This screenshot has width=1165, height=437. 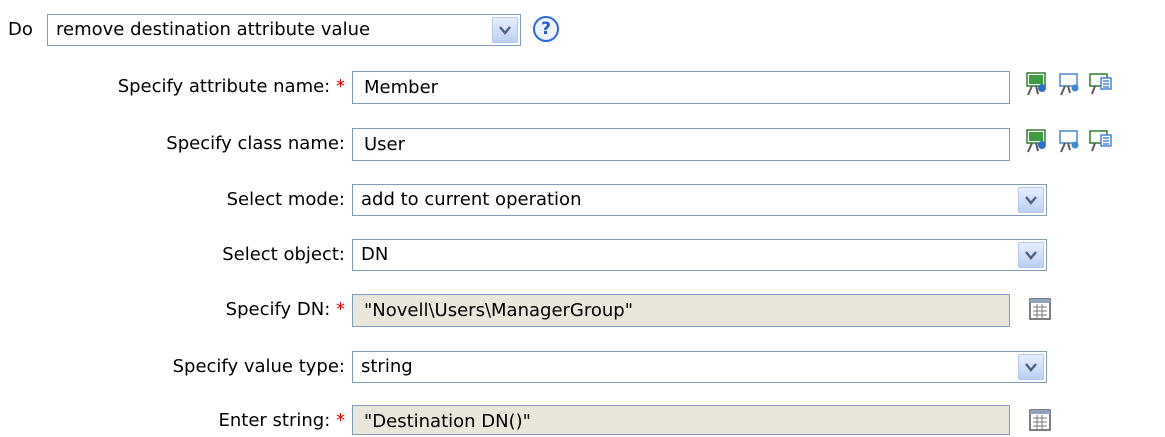 What do you see at coordinates (681, 87) in the screenshot?
I see `attribute-name-input: Member` at bounding box center [681, 87].